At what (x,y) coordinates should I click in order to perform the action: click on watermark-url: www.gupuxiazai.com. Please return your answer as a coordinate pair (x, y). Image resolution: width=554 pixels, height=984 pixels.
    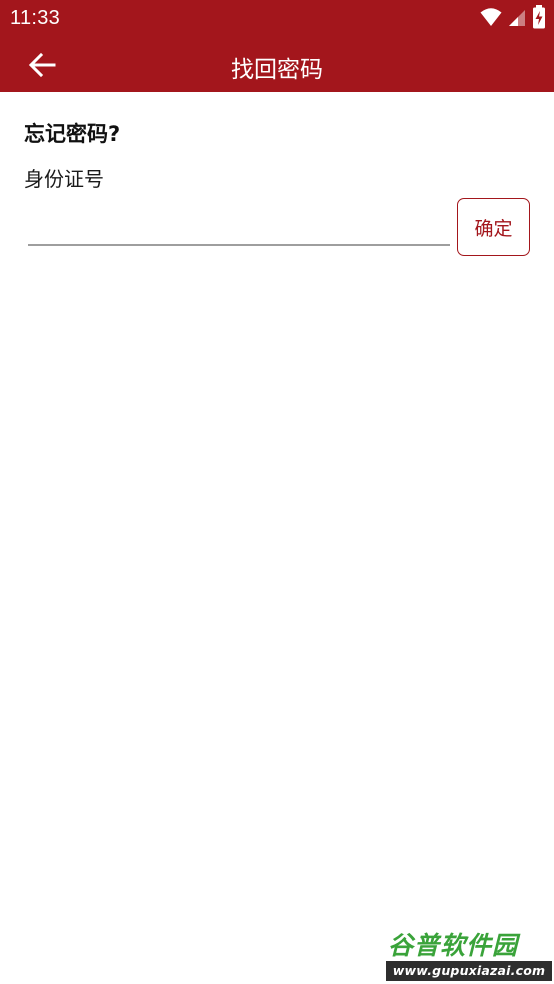
    Looking at the image, I should click on (469, 971).